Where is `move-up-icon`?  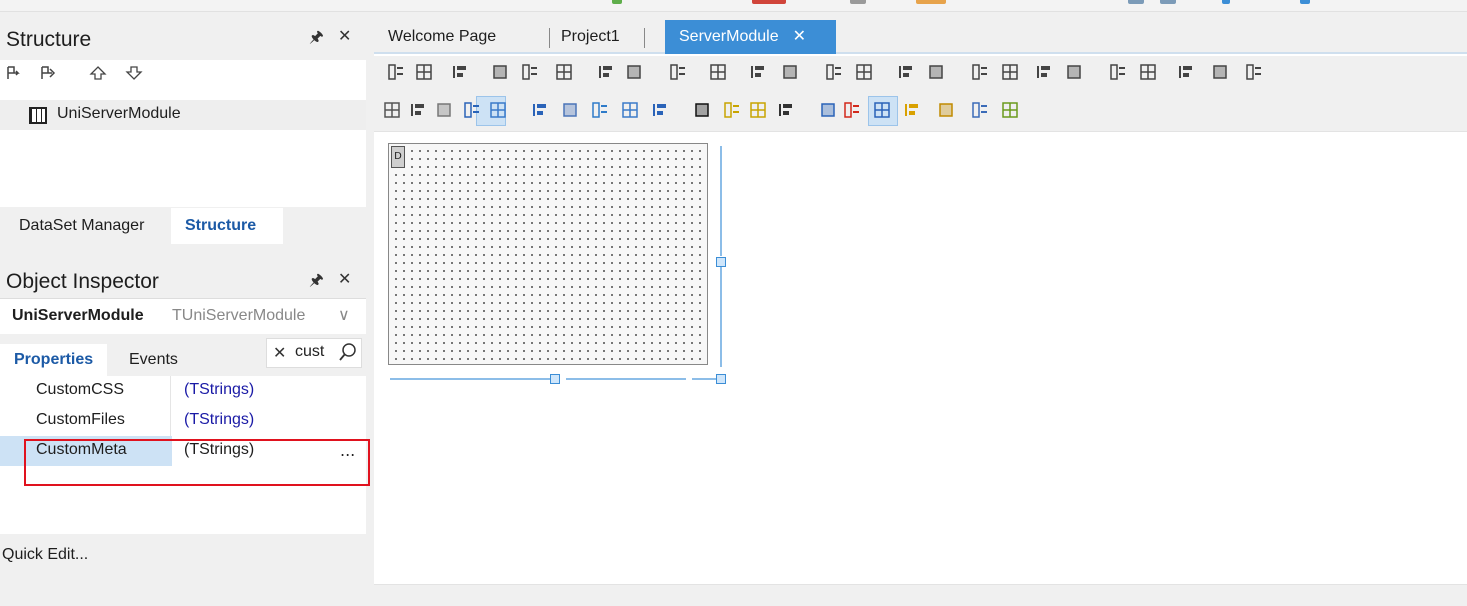 move-up-icon is located at coordinates (98, 73).